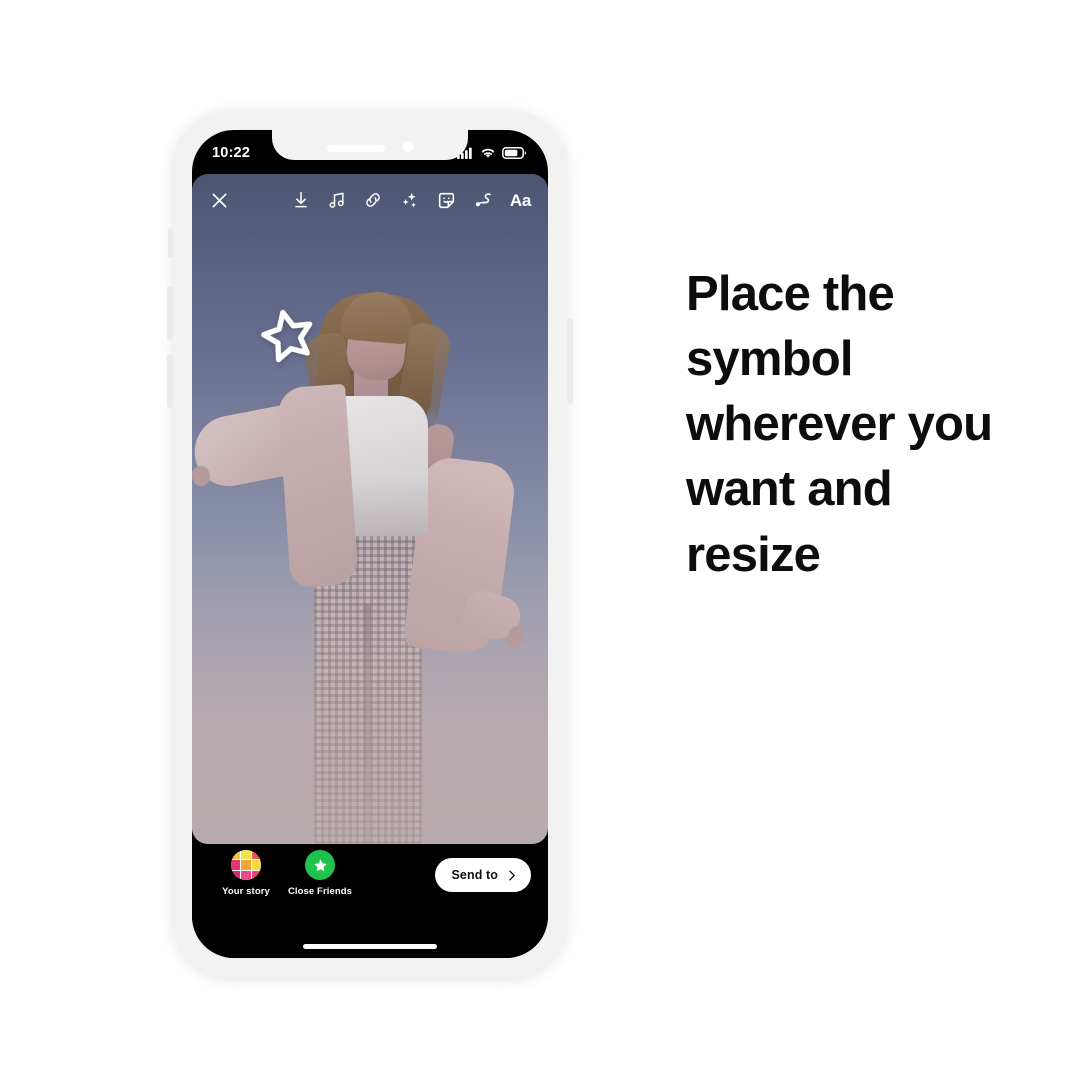 This screenshot has height=1080, width=1080. What do you see at coordinates (262, 445) in the screenshot?
I see `jacket-left-sleeve` at bounding box center [262, 445].